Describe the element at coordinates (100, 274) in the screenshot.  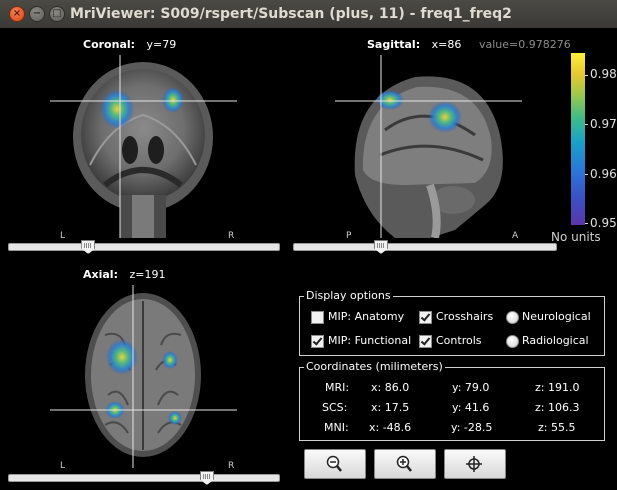
I see `axial-name: Axial:` at that location.